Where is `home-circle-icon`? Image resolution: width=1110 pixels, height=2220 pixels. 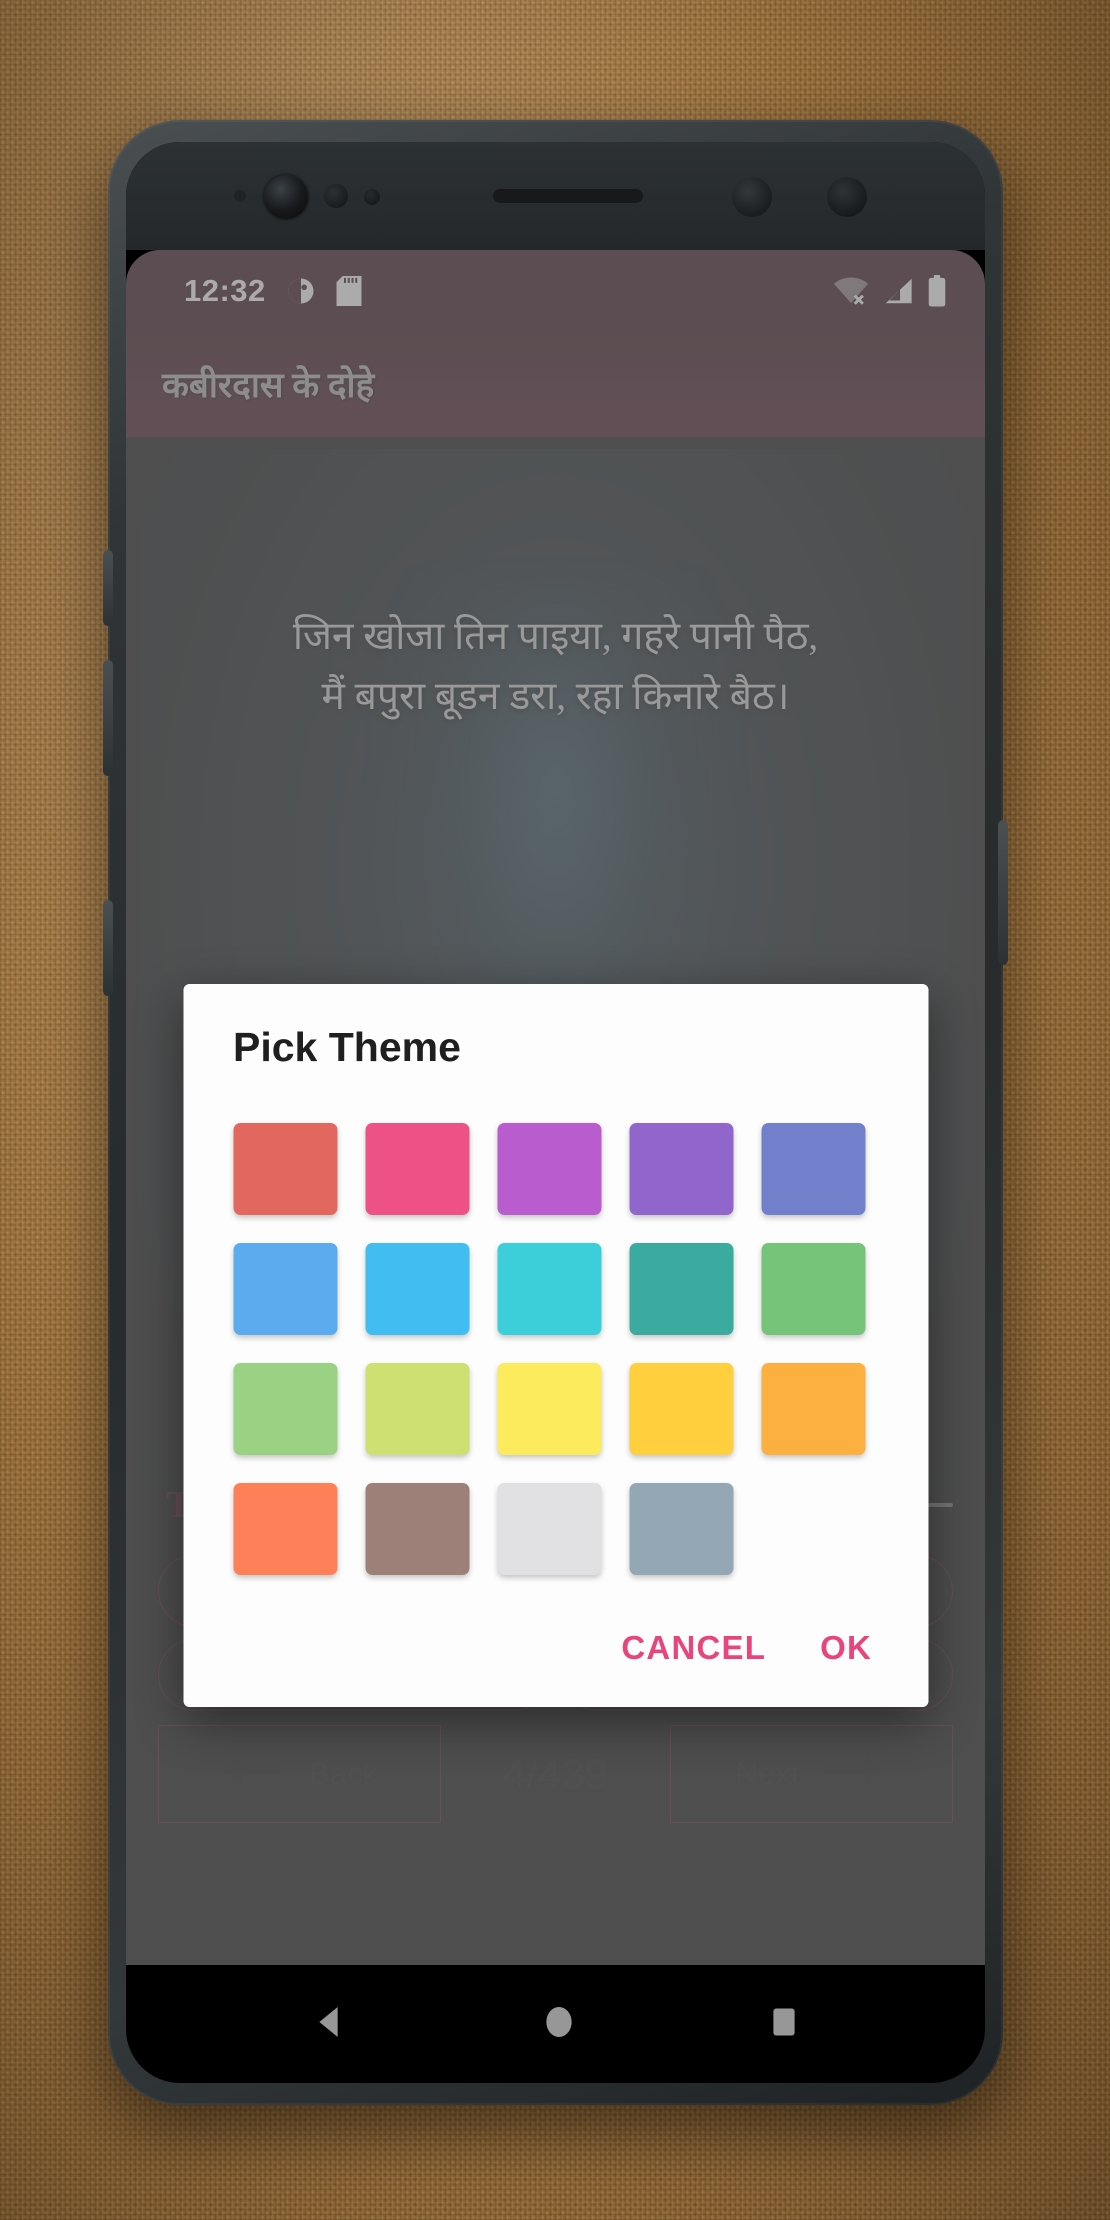
home-circle-icon is located at coordinates (559, 2024).